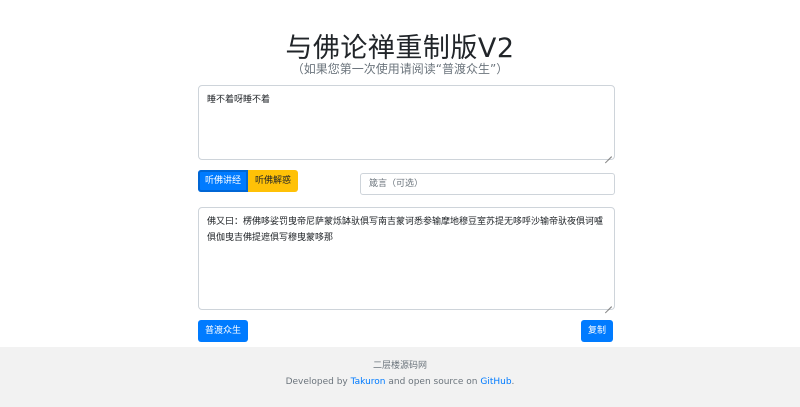 The image size is (800, 407). Describe the element at coordinates (433, 382) in the screenshot. I see `footer-open-source: and open source on` at that location.